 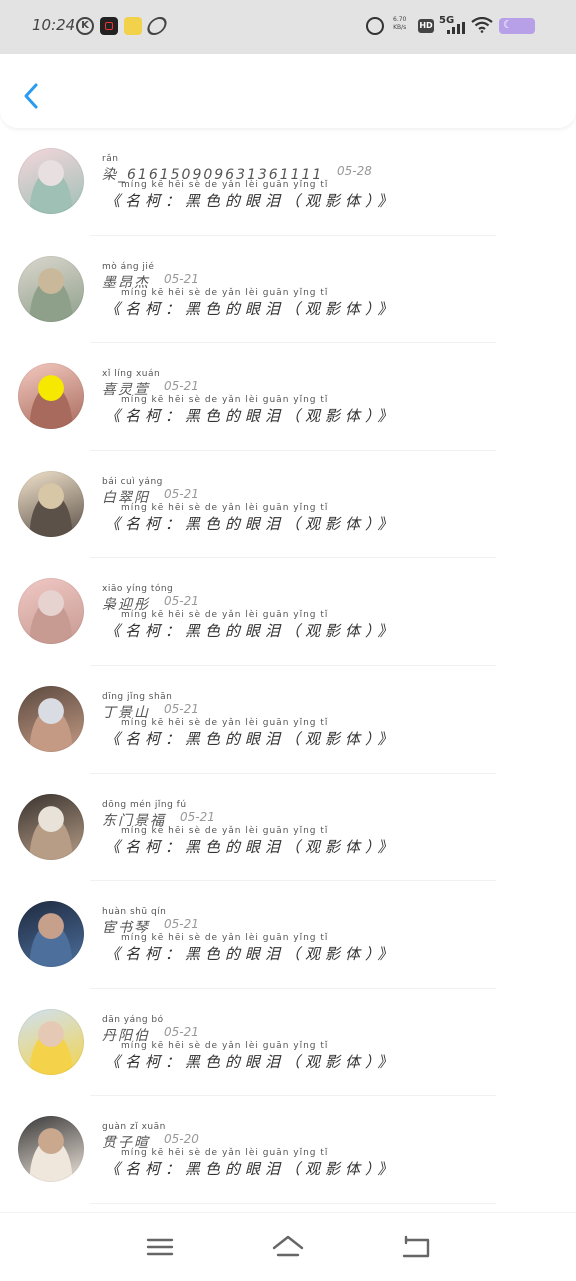 What do you see at coordinates (288, 91) in the screenshot?
I see `app-header` at bounding box center [288, 91].